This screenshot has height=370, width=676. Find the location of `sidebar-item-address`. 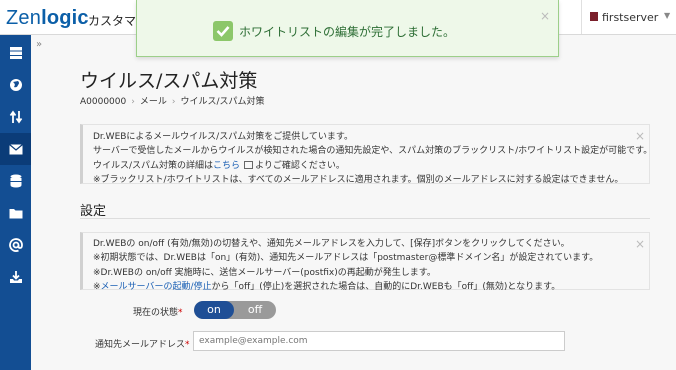

sidebar-item-address is located at coordinates (15, 245).